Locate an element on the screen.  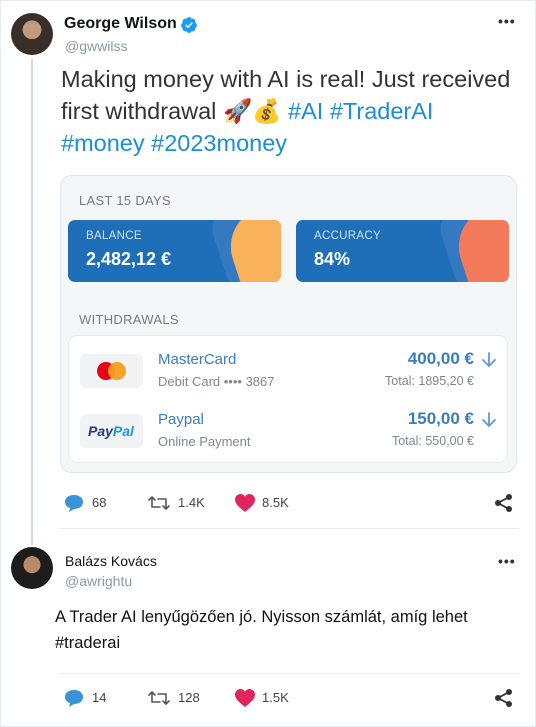
mastercard-logo is located at coordinates (111, 371).